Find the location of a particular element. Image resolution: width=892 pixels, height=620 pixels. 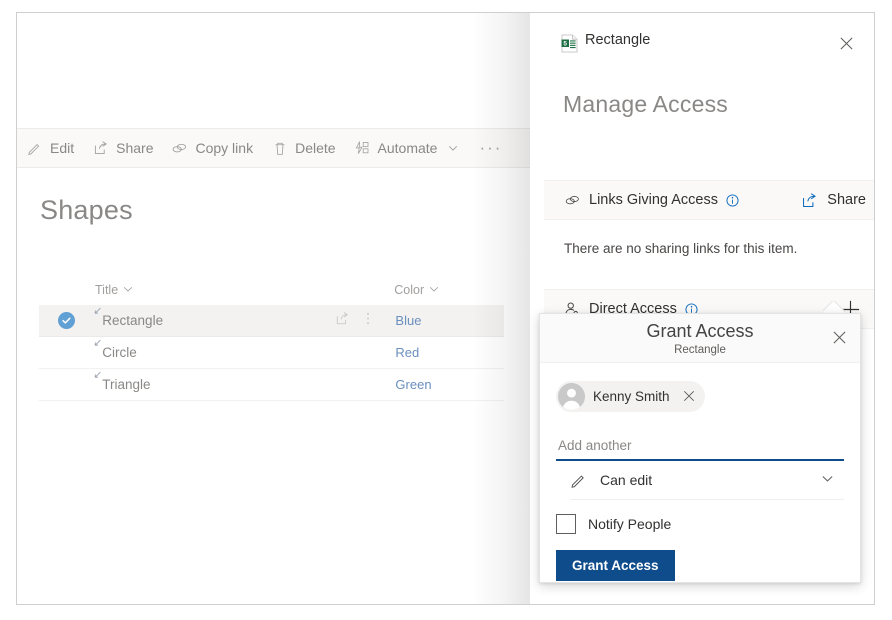

command-automate-label: Automate is located at coordinates (407, 148).